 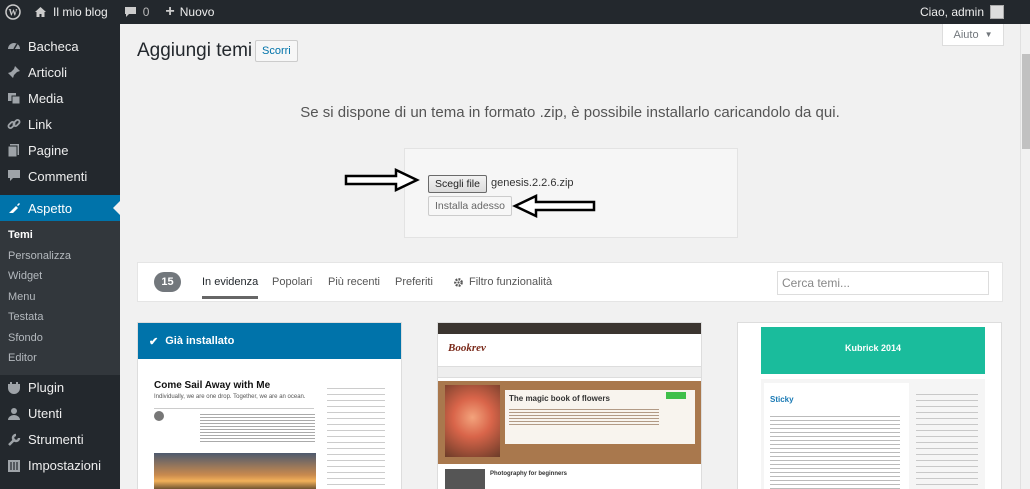 What do you see at coordinates (230, 287) in the screenshot?
I see `tab-in-evidenza: In evidenza` at bounding box center [230, 287].